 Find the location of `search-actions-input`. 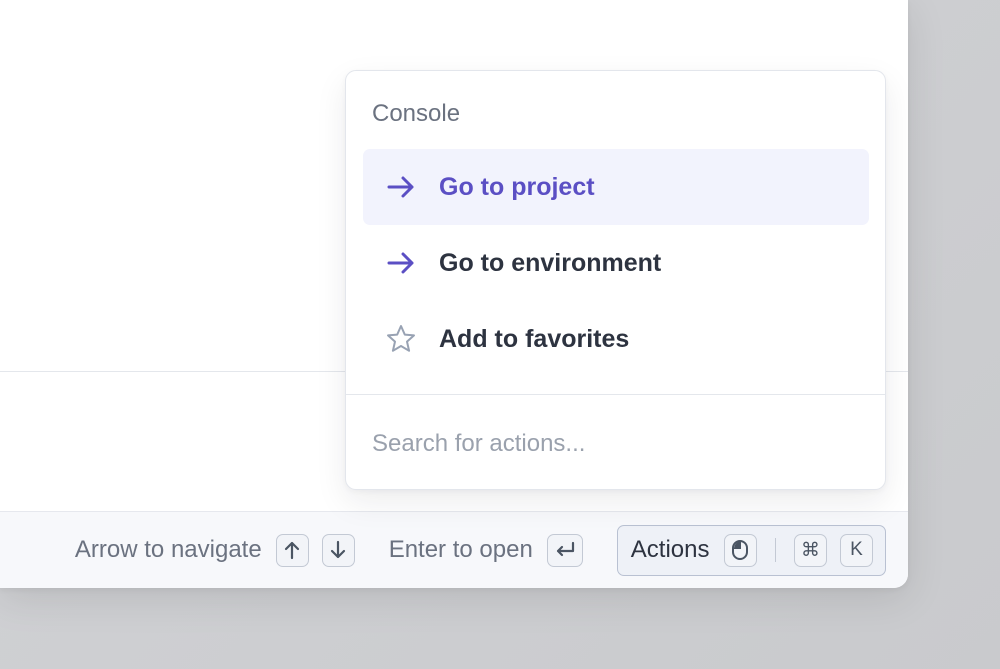

search-actions-input is located at coordinates (612, 444).